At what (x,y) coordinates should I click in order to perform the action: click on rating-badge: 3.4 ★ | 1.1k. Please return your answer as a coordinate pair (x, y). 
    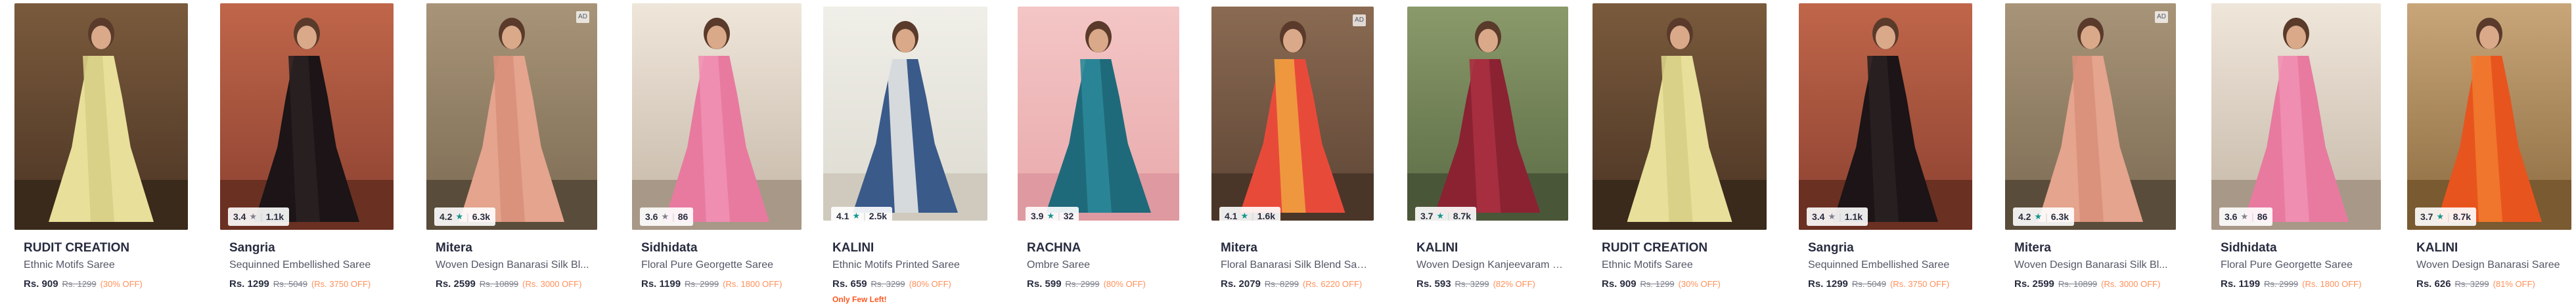
    Looking at the image, I should click on (259, 216).